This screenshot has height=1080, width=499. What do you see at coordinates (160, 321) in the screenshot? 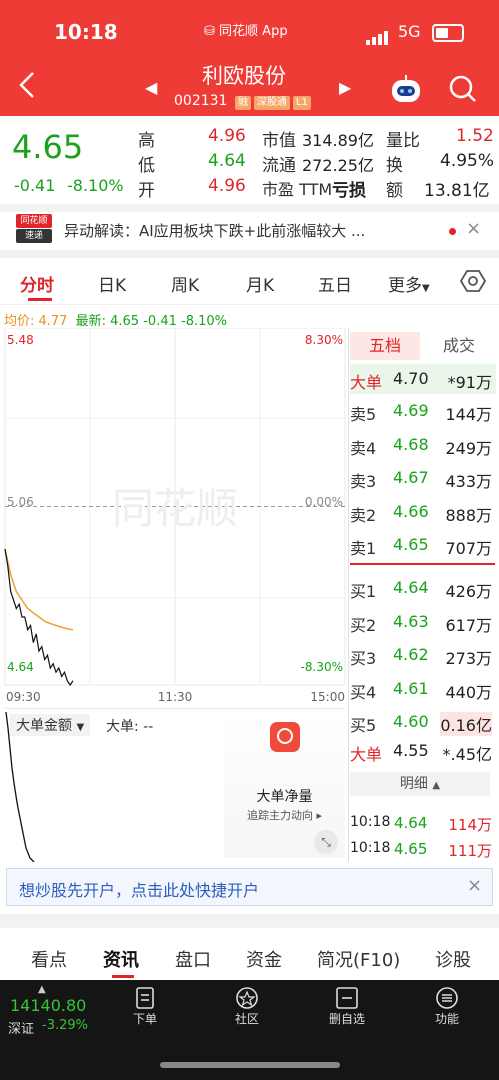
I see `latest-change: -0.41` at bounding box center [160, 321].